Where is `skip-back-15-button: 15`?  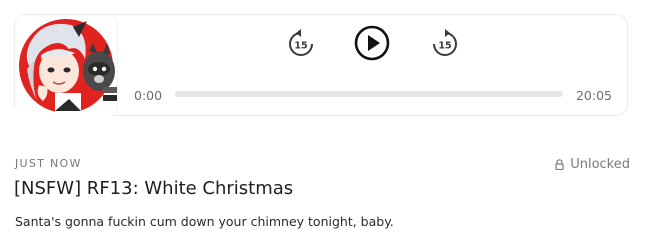 skip-back-15-button: 15 is located at coordinates (301, 45).